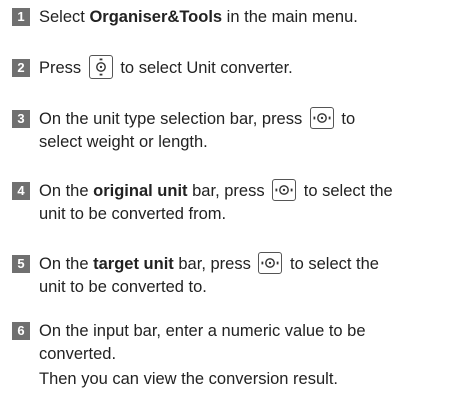 This screenshot has width=454, height=405. Describe the element at coordinates (21, 191) in the screenshot. I see `step-number: 4` at that location.